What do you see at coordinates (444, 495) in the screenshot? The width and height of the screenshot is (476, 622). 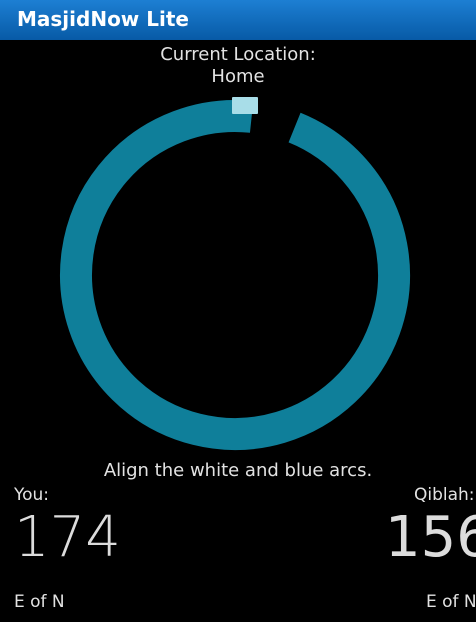 I see `qiblah-heading-label: Qiblah:` at bounding box center [444, 495].